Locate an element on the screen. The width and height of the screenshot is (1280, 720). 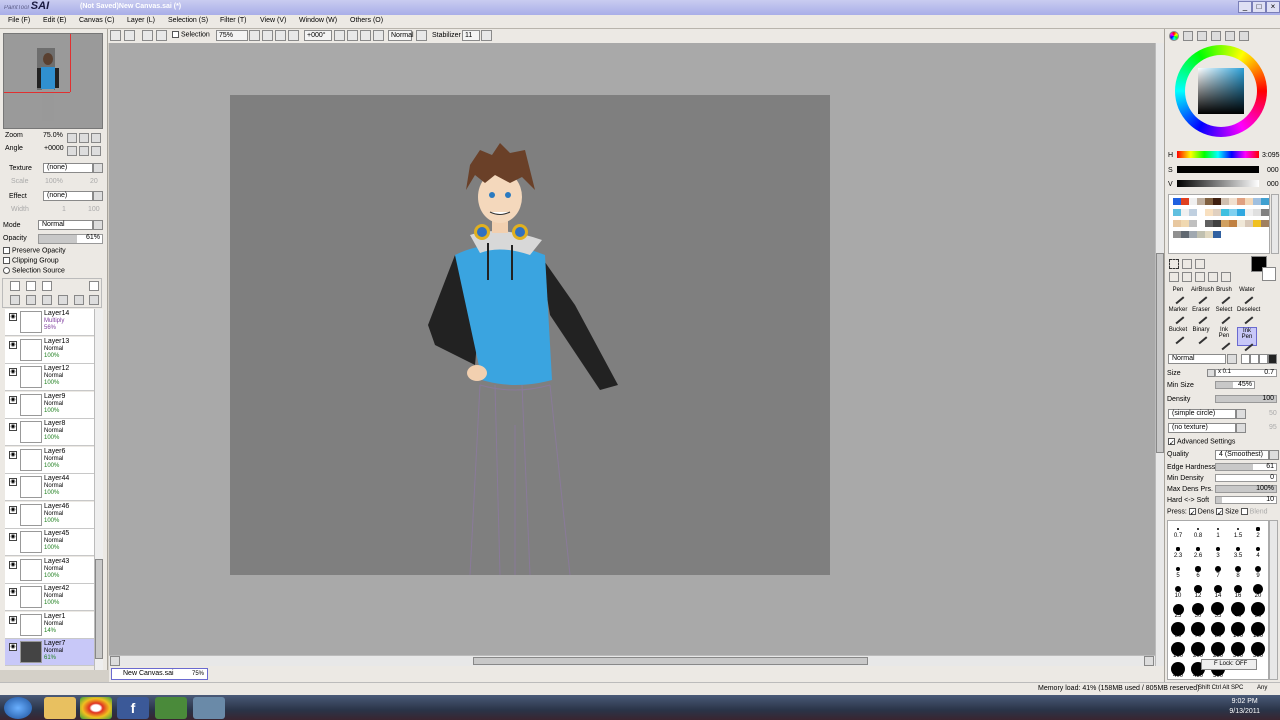
texture-select: (none) is located at coordinates (68, 168).